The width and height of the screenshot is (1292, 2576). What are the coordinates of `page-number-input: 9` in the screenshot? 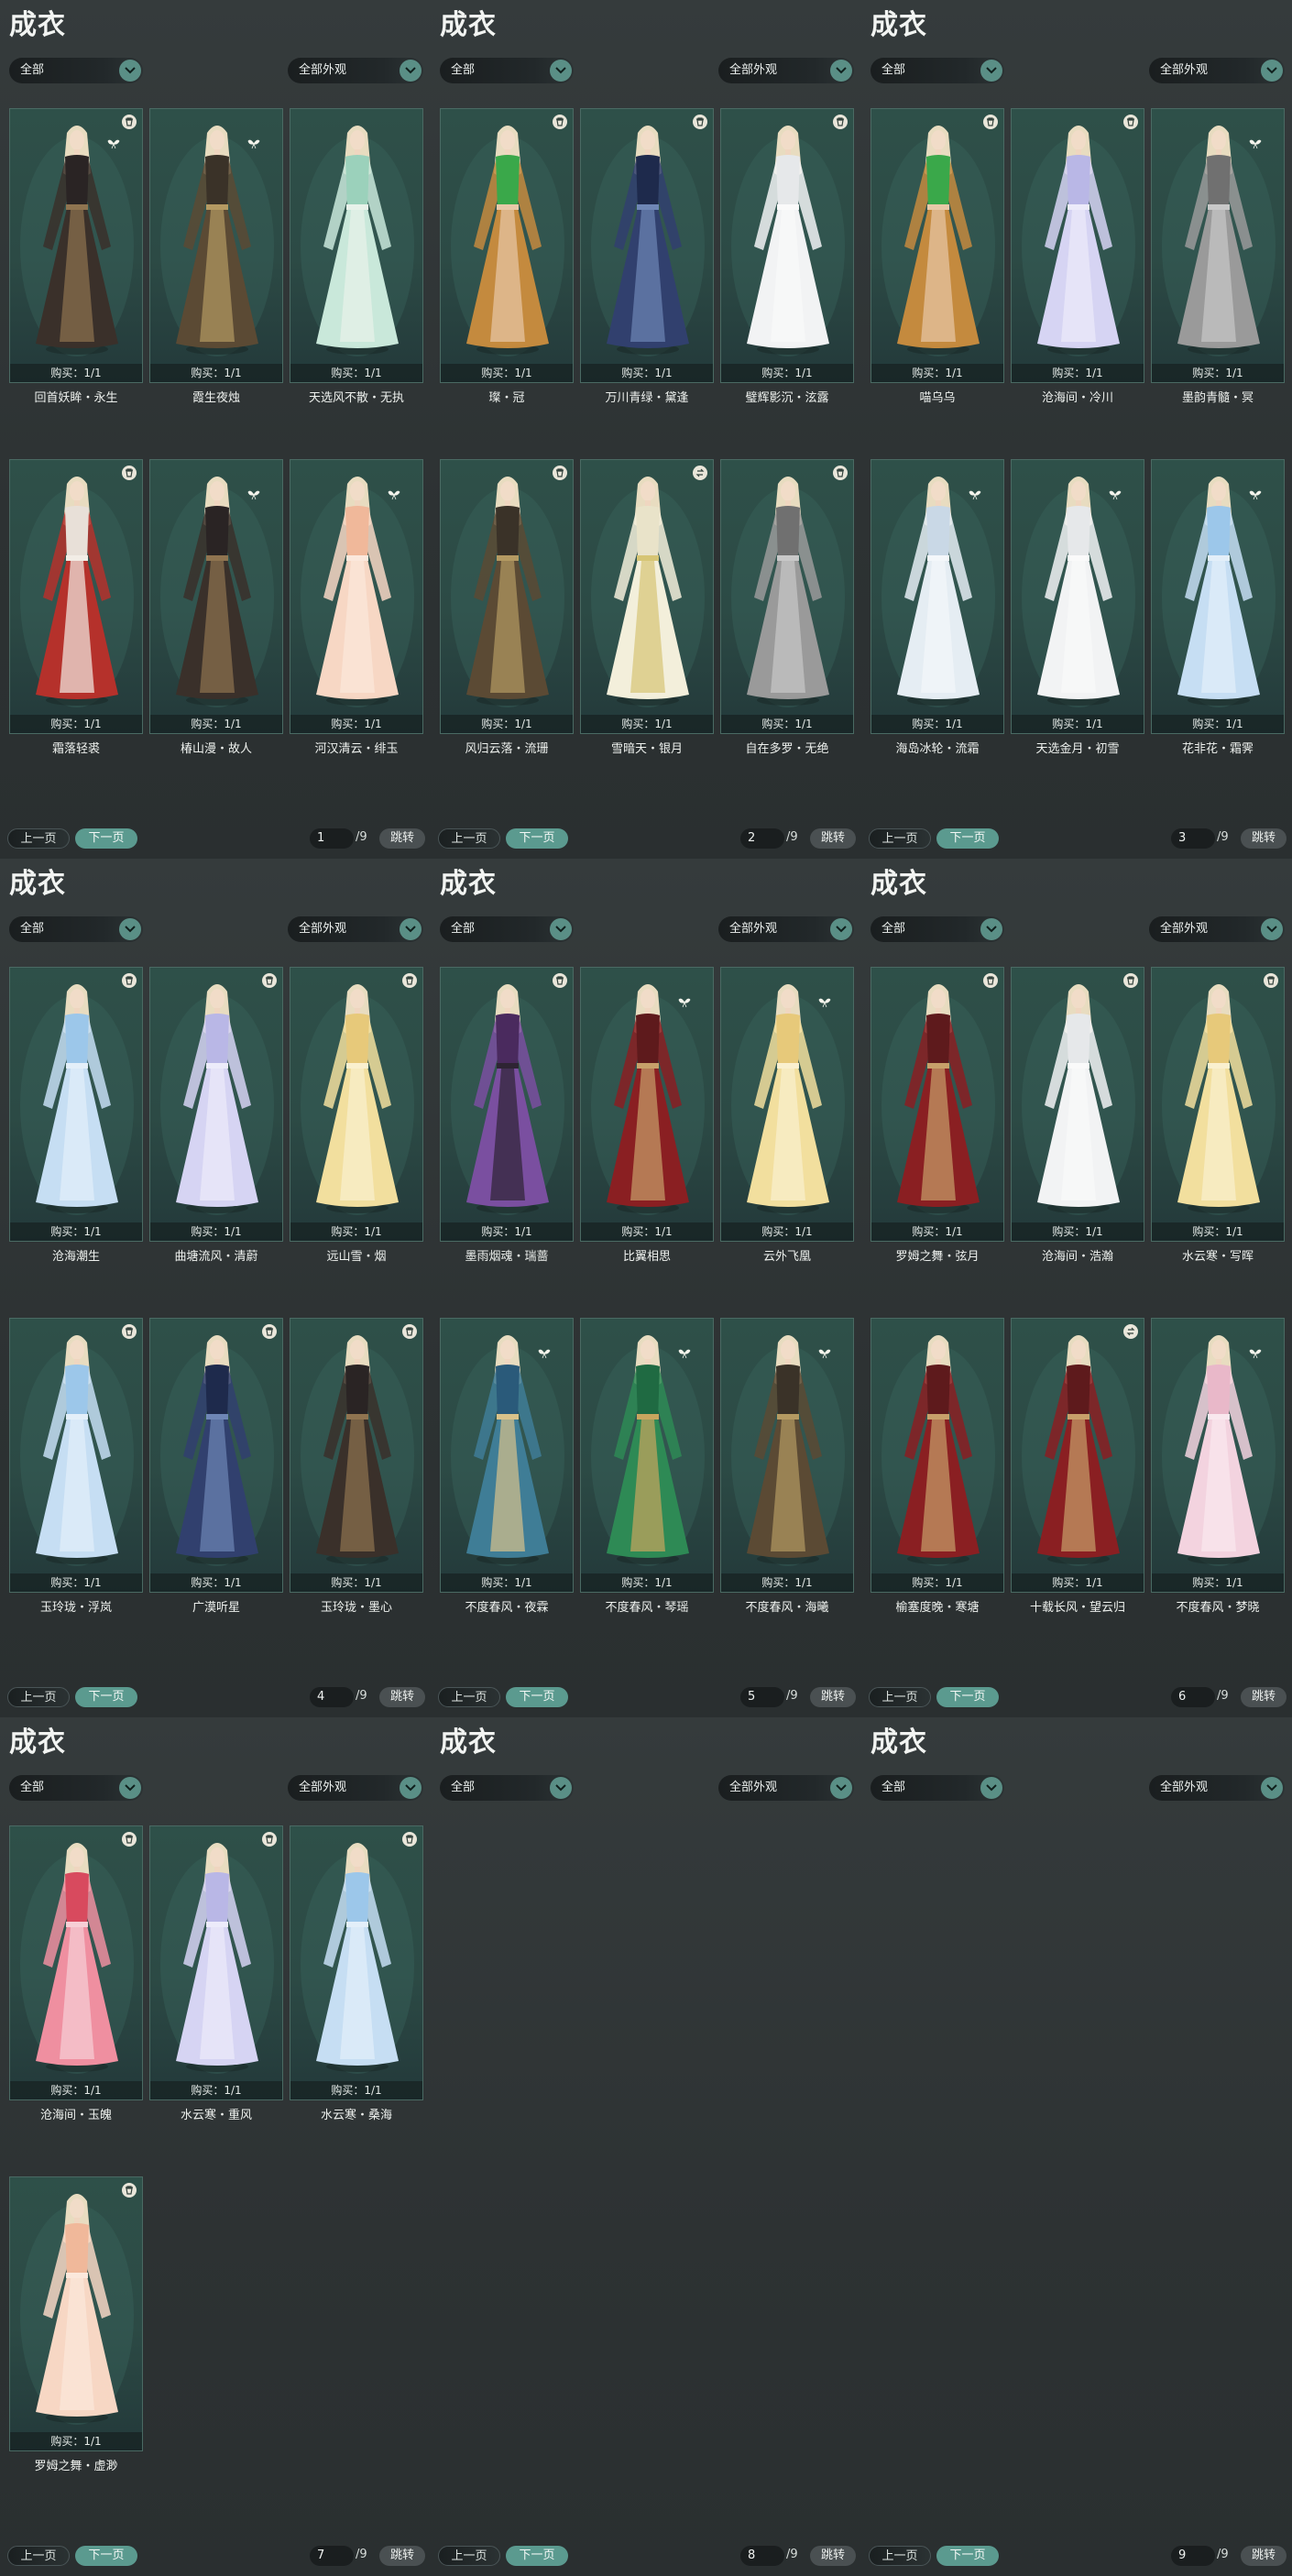 It's located at (1193, 2556).